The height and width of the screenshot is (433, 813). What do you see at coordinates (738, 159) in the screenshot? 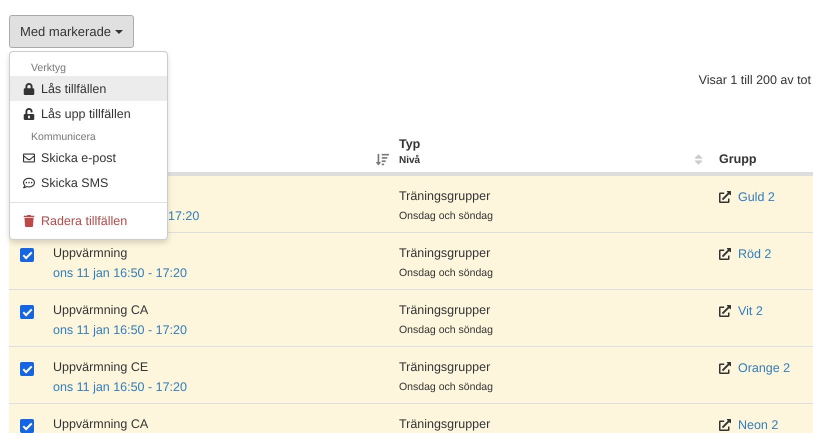
I see `column-title: Grupp` at bounding box center [738, 159].